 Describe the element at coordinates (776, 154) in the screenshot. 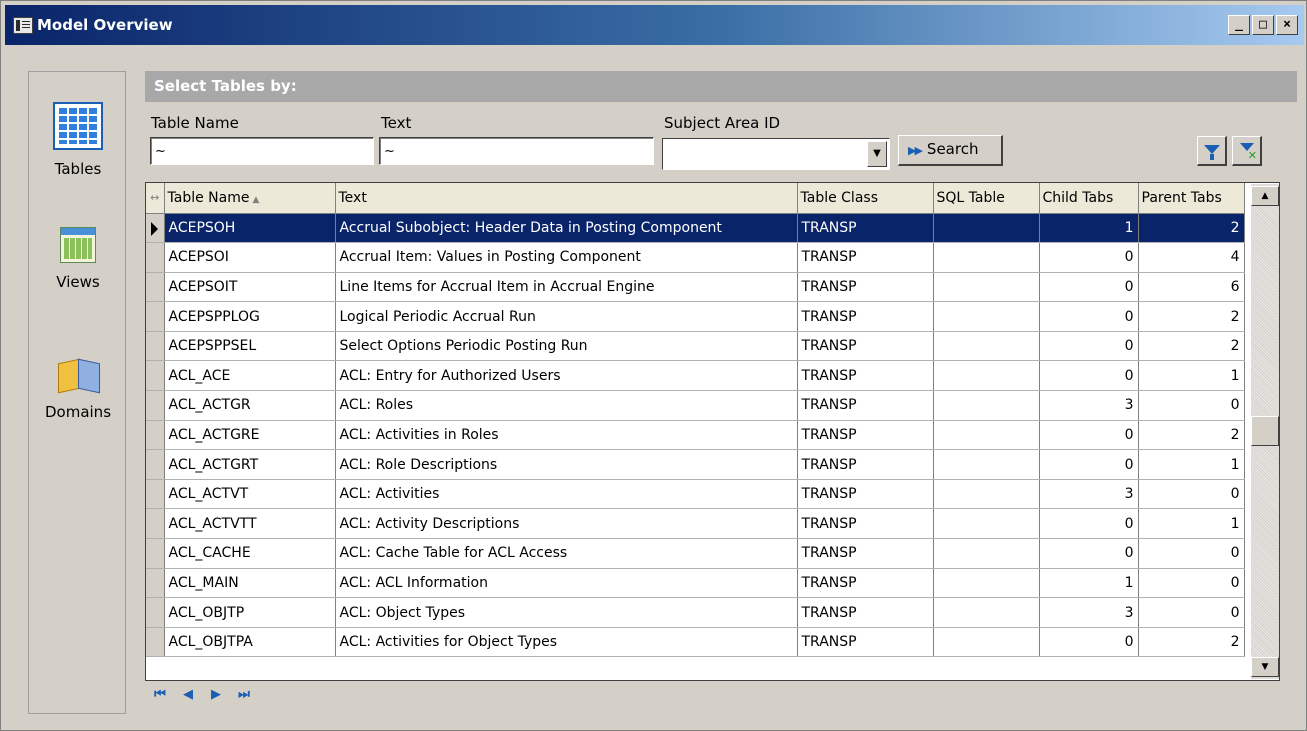

I see `subject-area-select: ▼` at that location.